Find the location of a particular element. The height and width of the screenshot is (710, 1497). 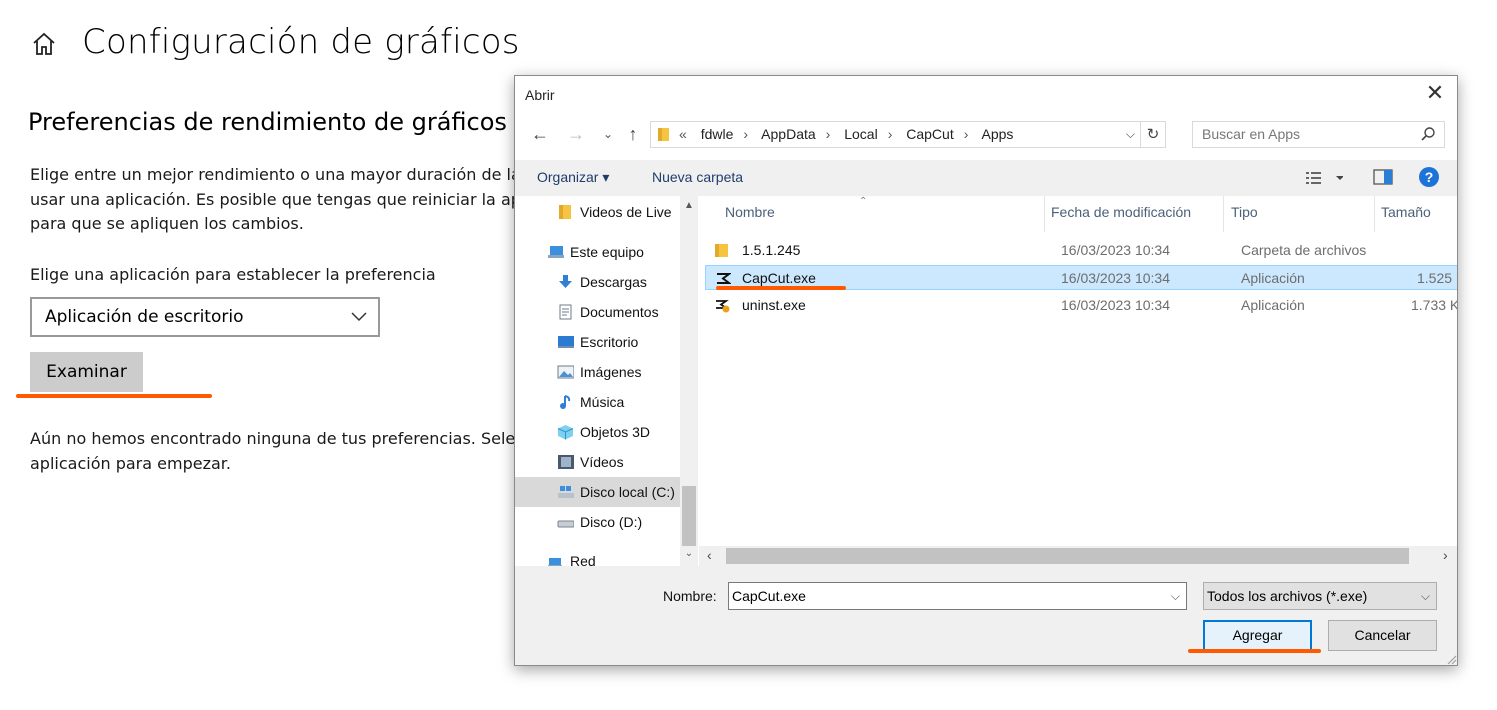

home-icon is located at coordinates (44, 44).